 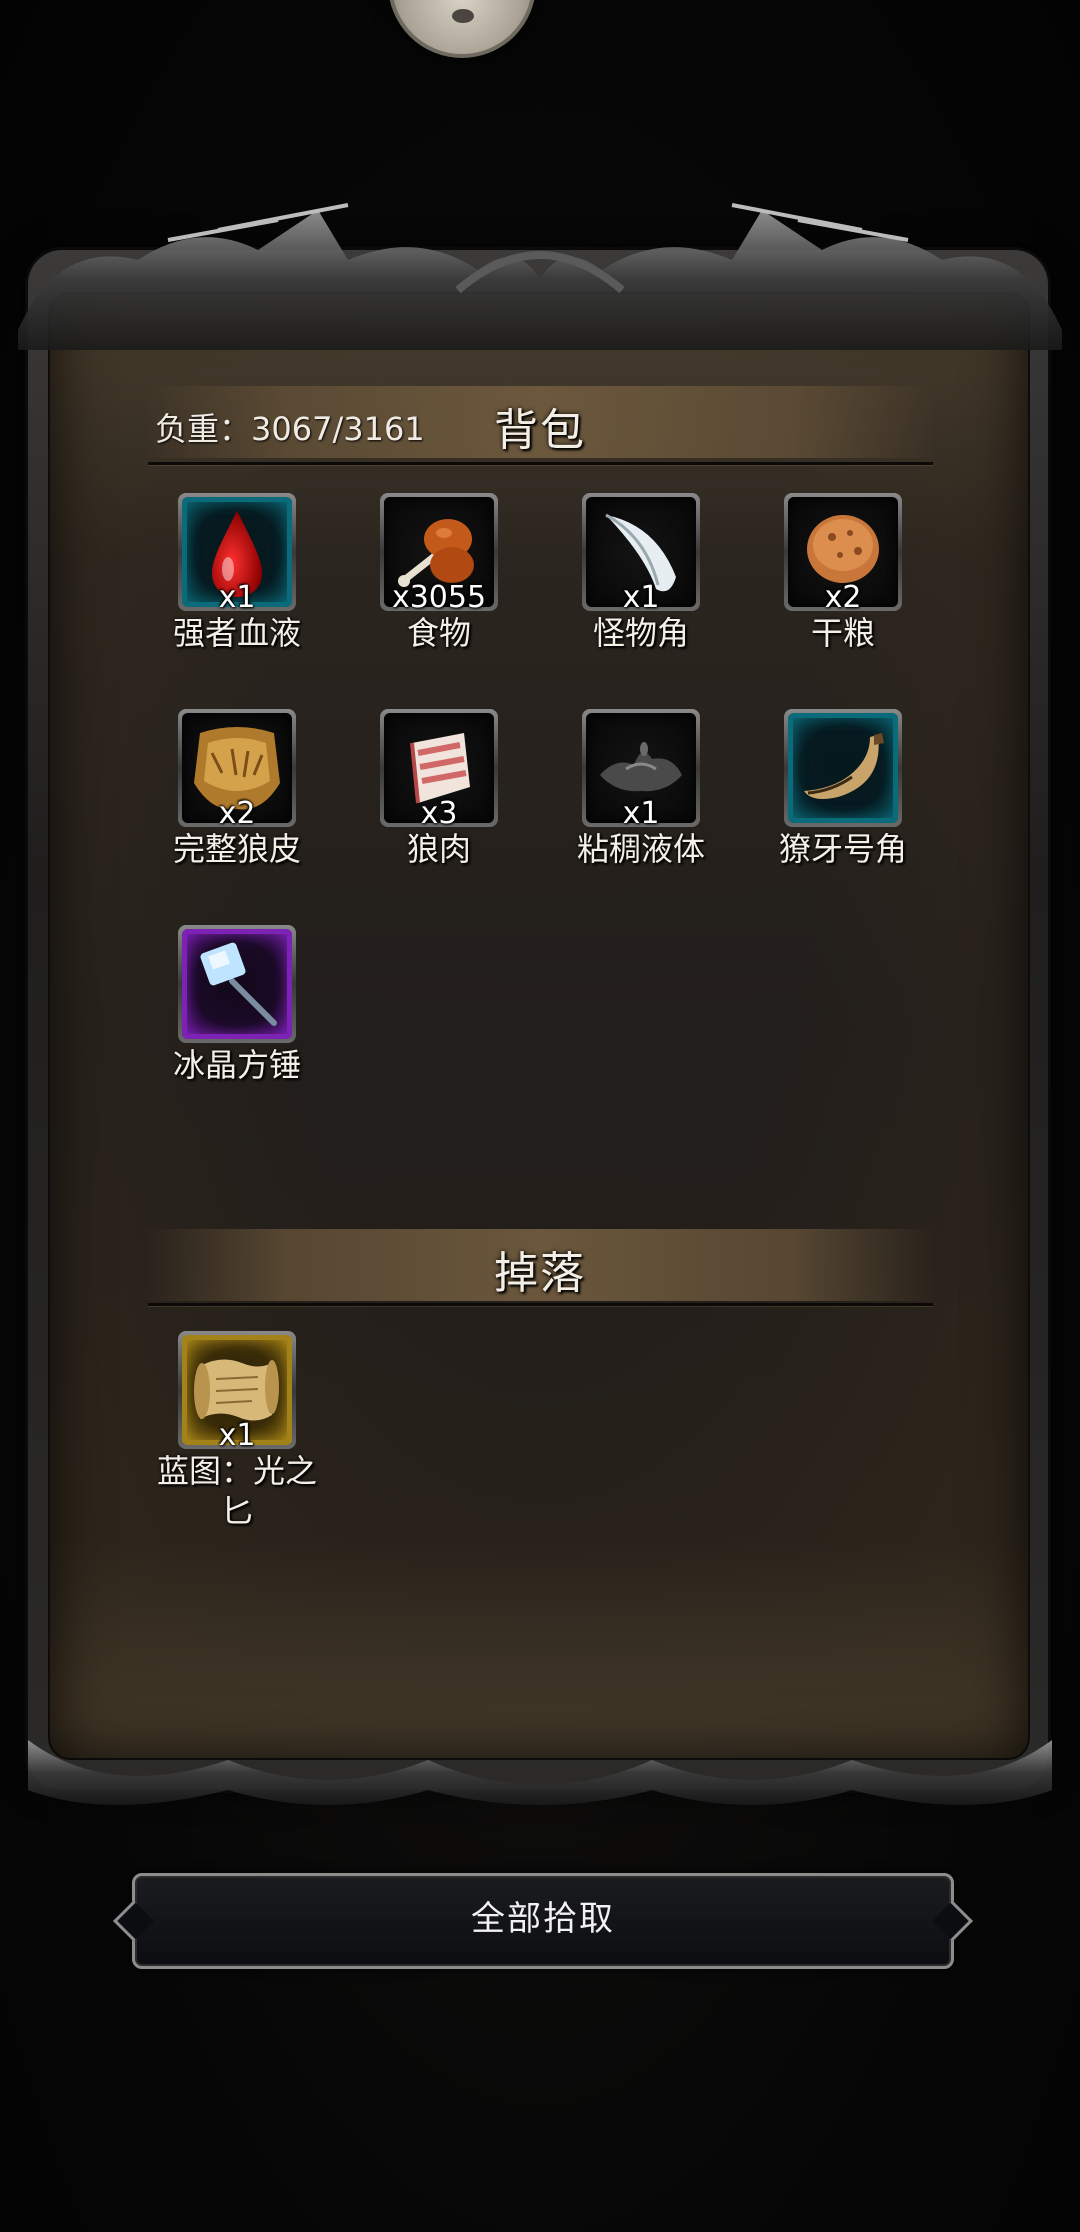 I want to click on backpack-item: 獠牙号角, so click(x=843, y=789).